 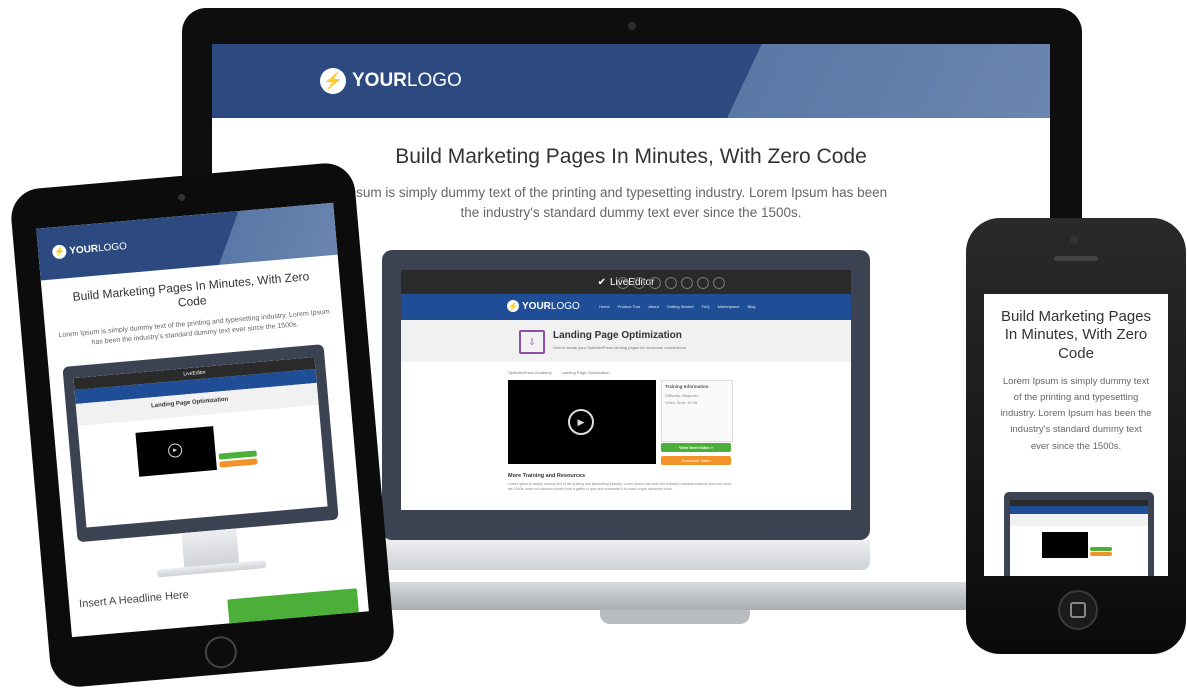 What do you see at coordinates (1079, 520) in the screenshot?
I see `phone-page-strip` at bounding box center [1079, 520].